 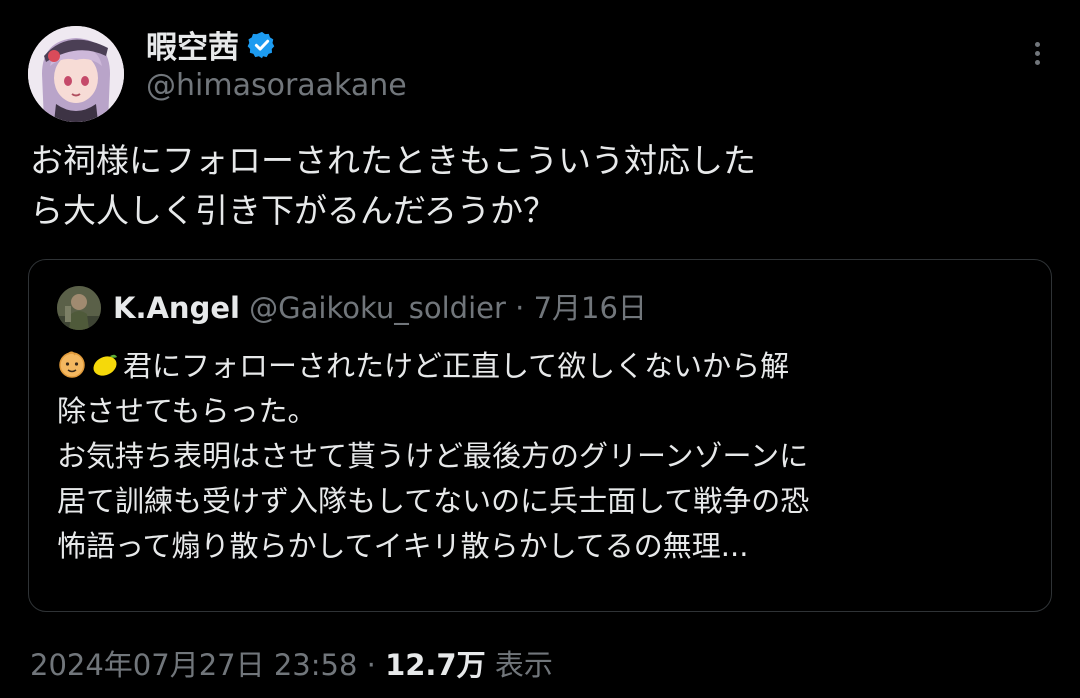 What do you see at coordinates (192, 48) in the screenshot?
I see `author-name-text: 暇空茜` at bounding box center [192, 48].